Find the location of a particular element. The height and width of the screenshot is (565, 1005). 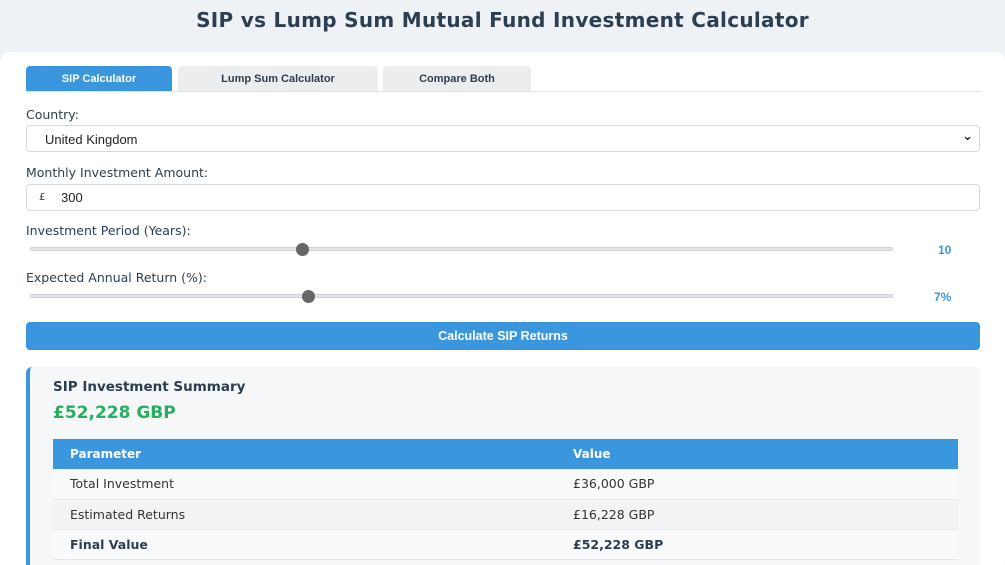

table-cell-value: £16,228 GBP is located at coordinates (757, 514).